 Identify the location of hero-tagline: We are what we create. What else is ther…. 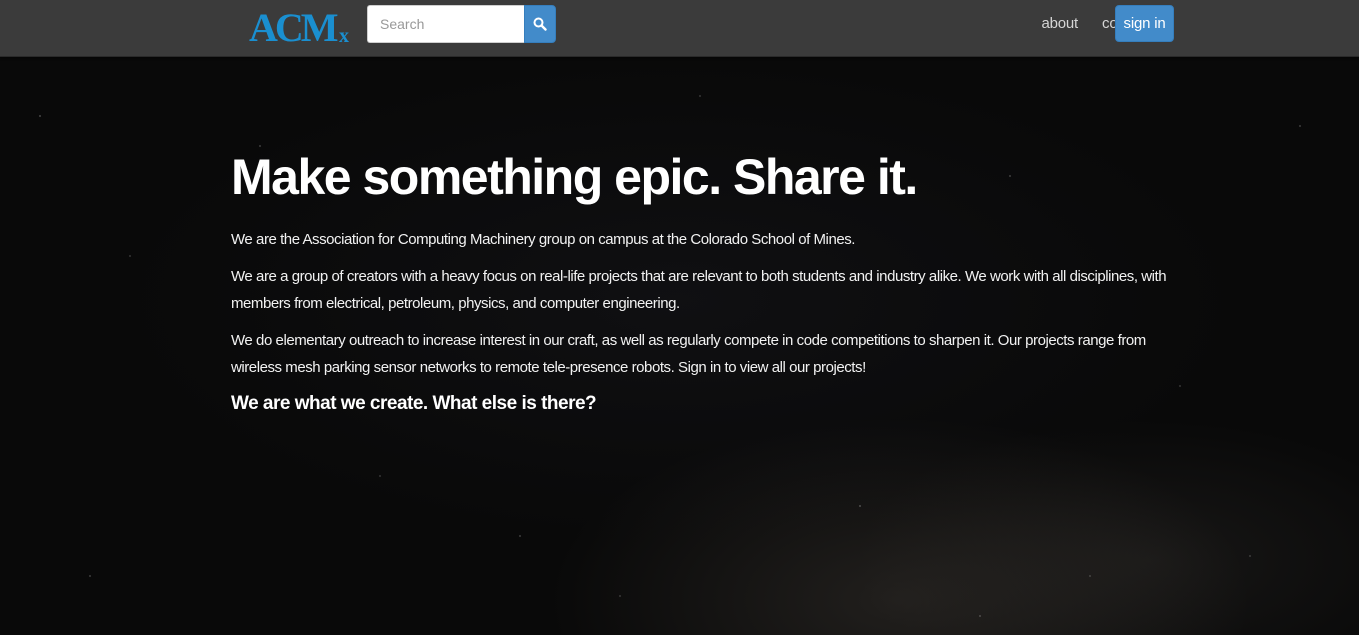
(414, 403).